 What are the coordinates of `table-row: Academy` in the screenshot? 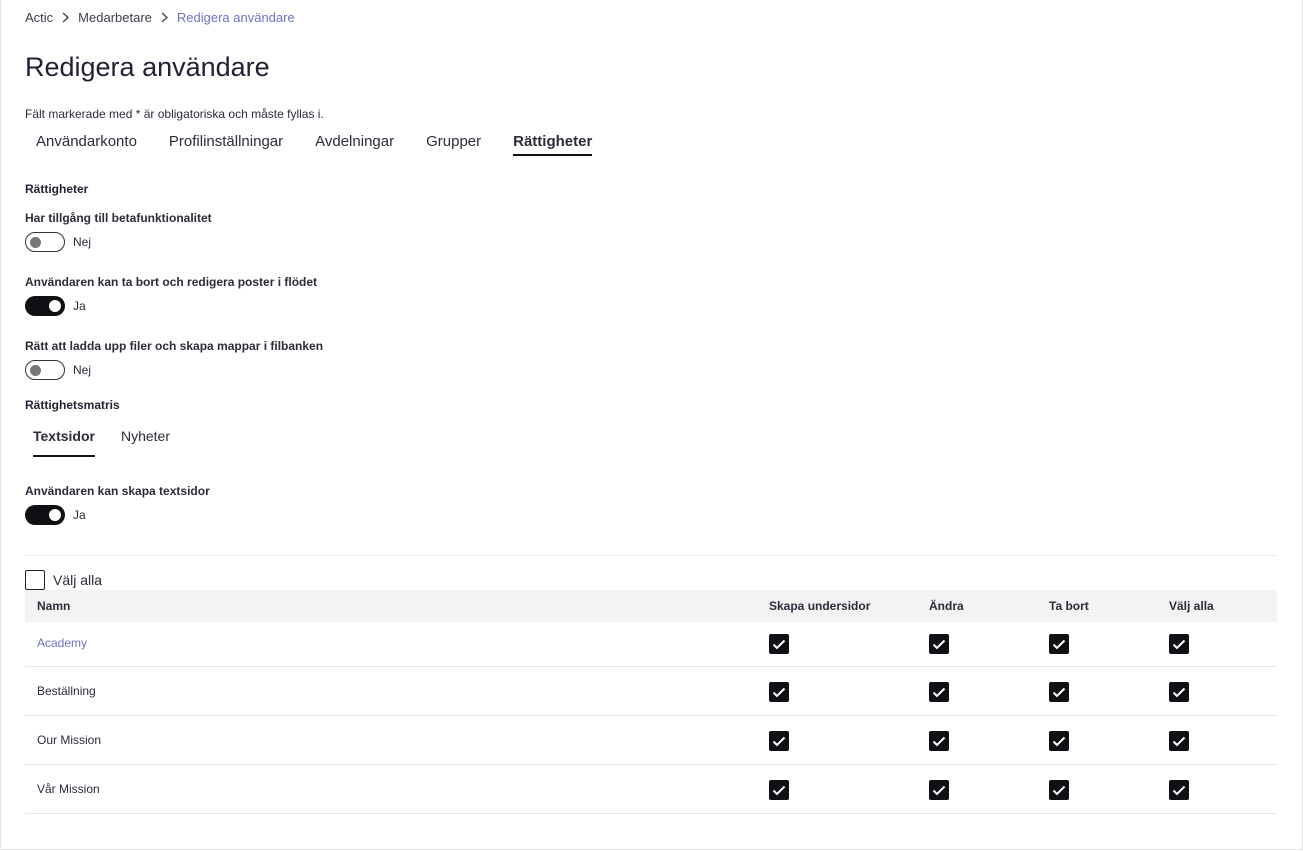 It's located at (651, 644).